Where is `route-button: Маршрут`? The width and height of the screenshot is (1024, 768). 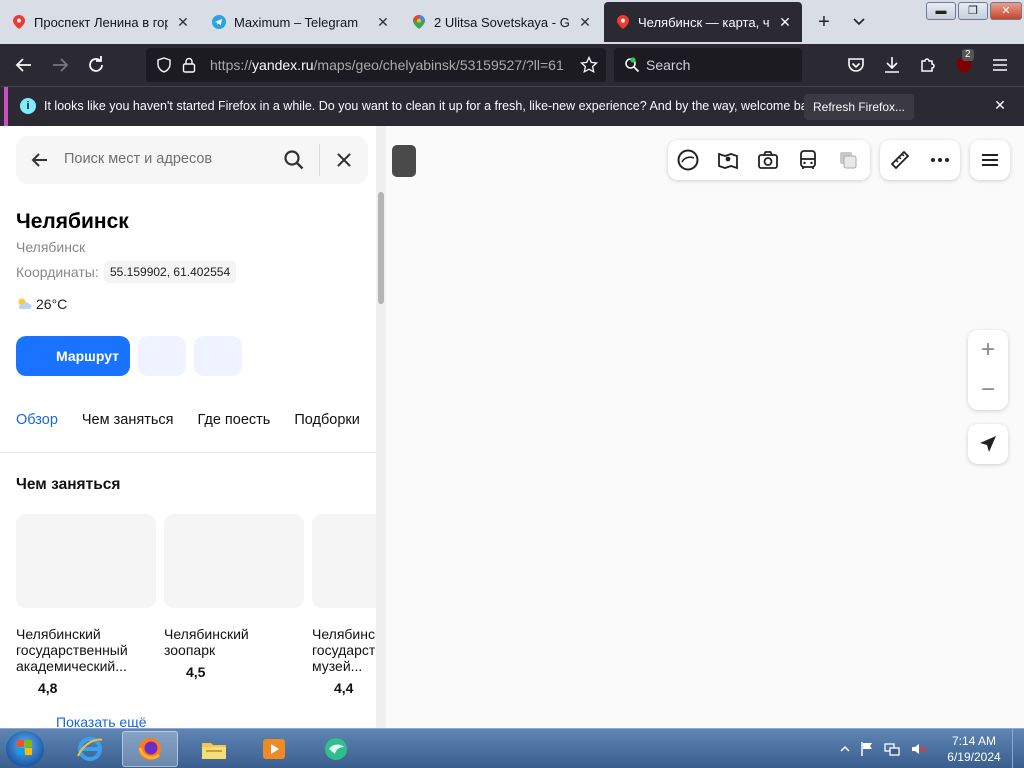 route-button: Маршрут is located at coordinates (73, 356).